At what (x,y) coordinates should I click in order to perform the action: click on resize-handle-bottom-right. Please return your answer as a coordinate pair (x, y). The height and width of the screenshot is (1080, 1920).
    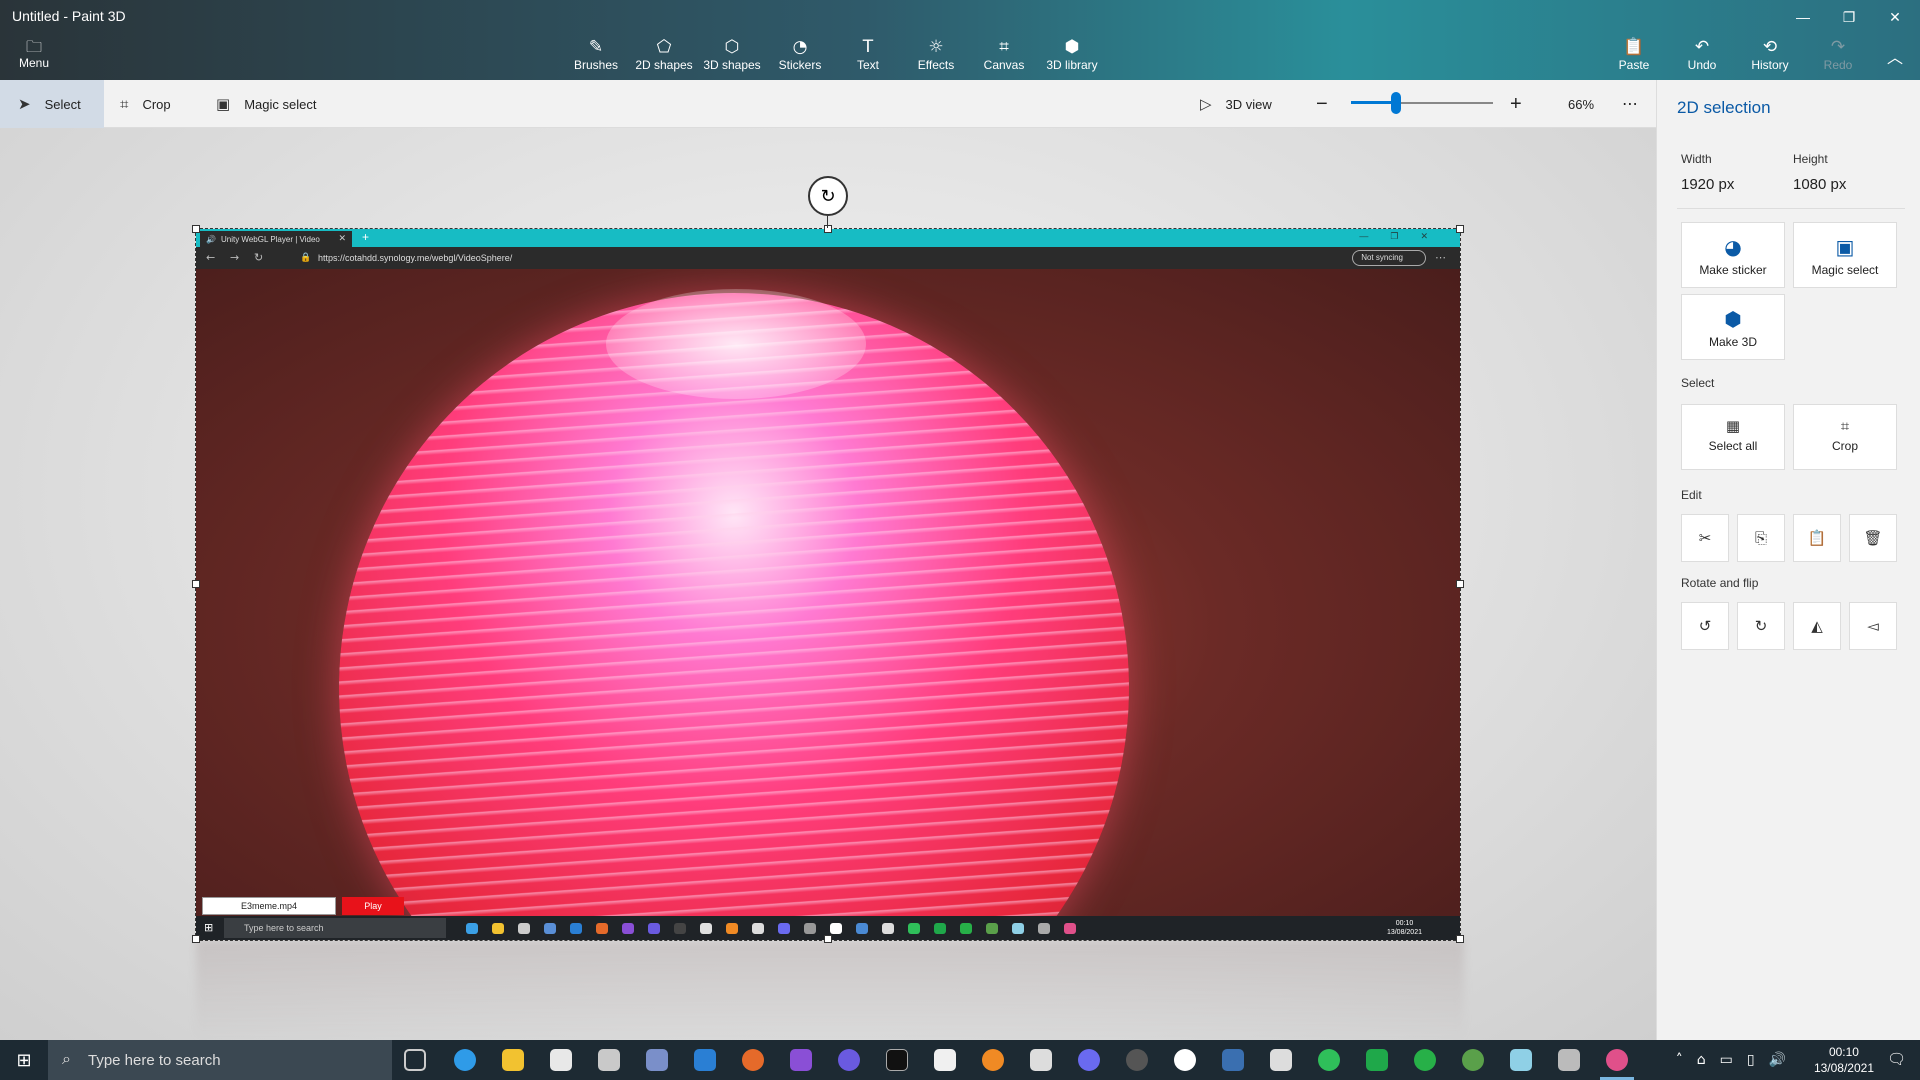
    Looking at the image, I should click on (1460, 939).